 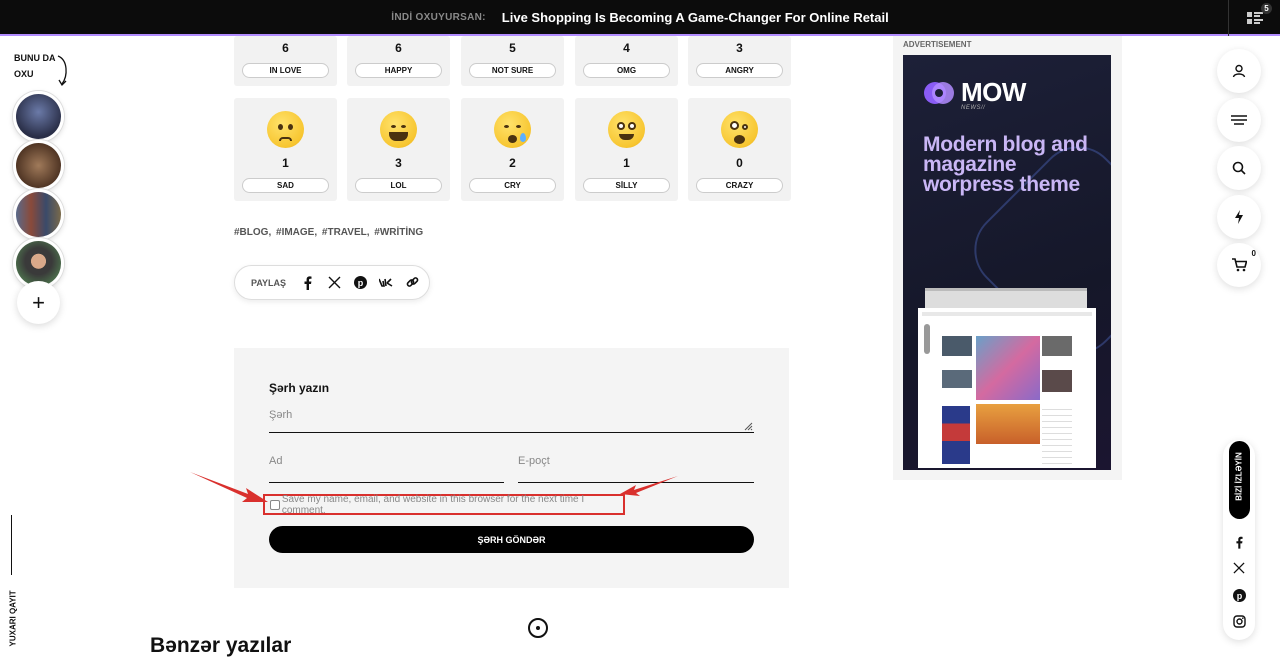 I want to click on ad-website-mockup, so click(x=1007, y=388).